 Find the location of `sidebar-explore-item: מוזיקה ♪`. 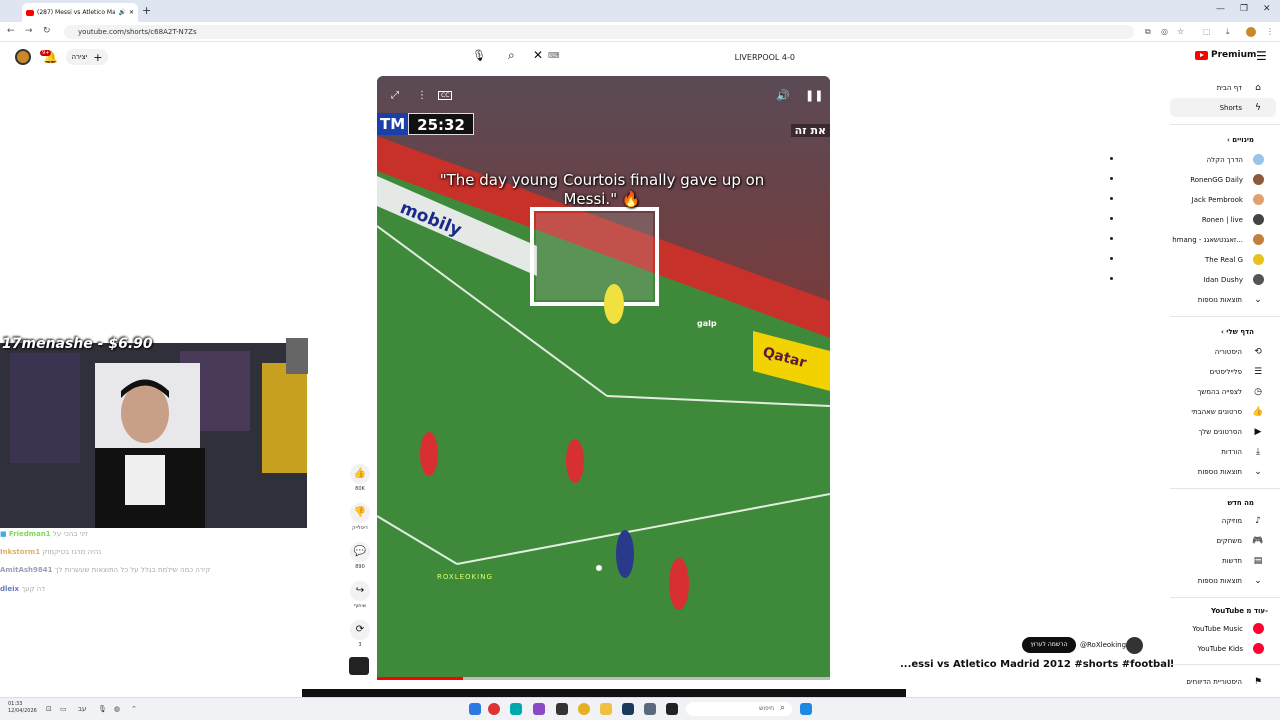

sidebar-explore-item: מוזיקה ♪ is located at coordinates (1134, 521).